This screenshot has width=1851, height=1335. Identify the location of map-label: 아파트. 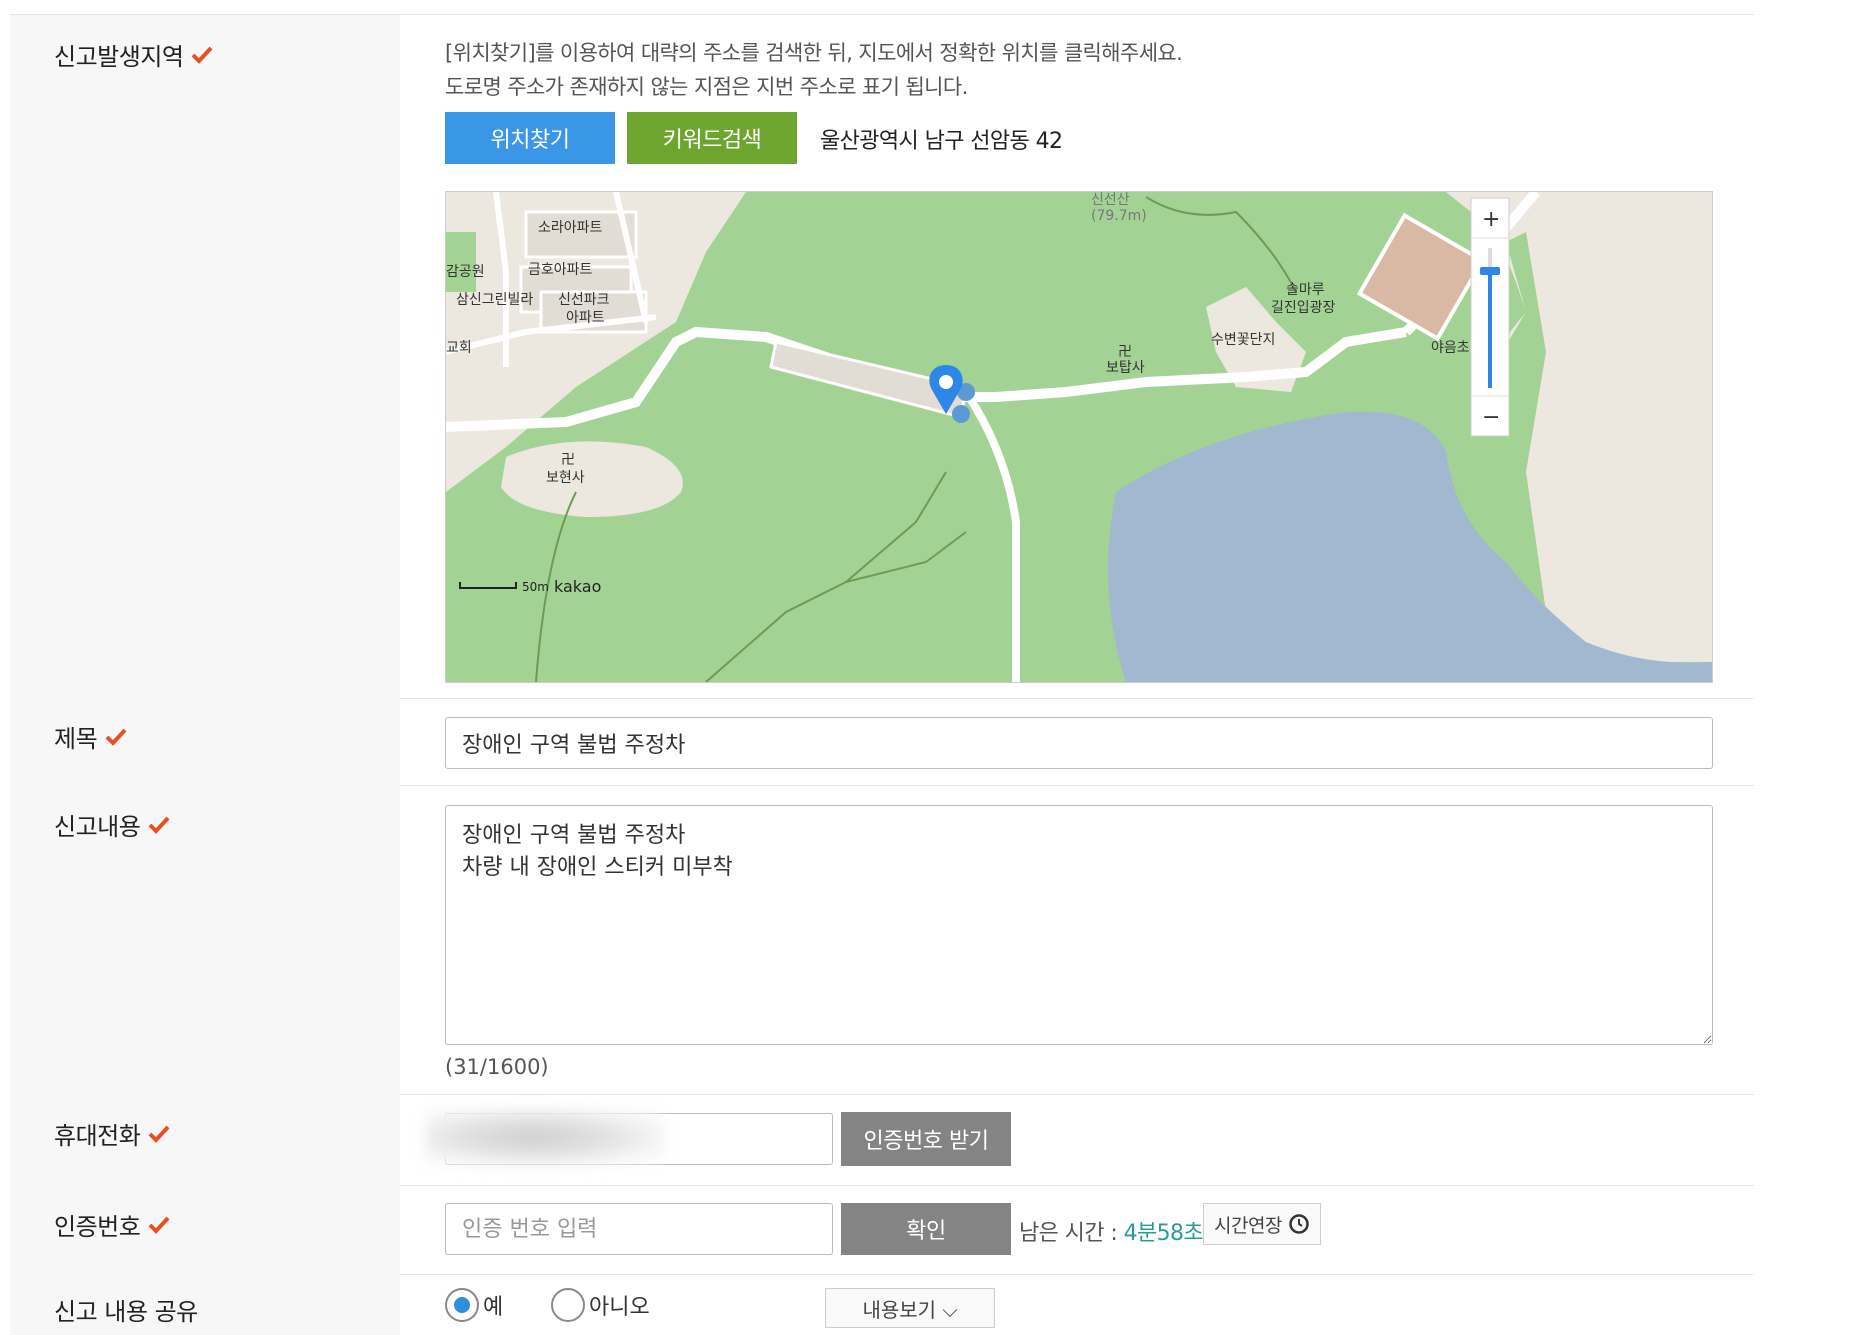
(585, 318).